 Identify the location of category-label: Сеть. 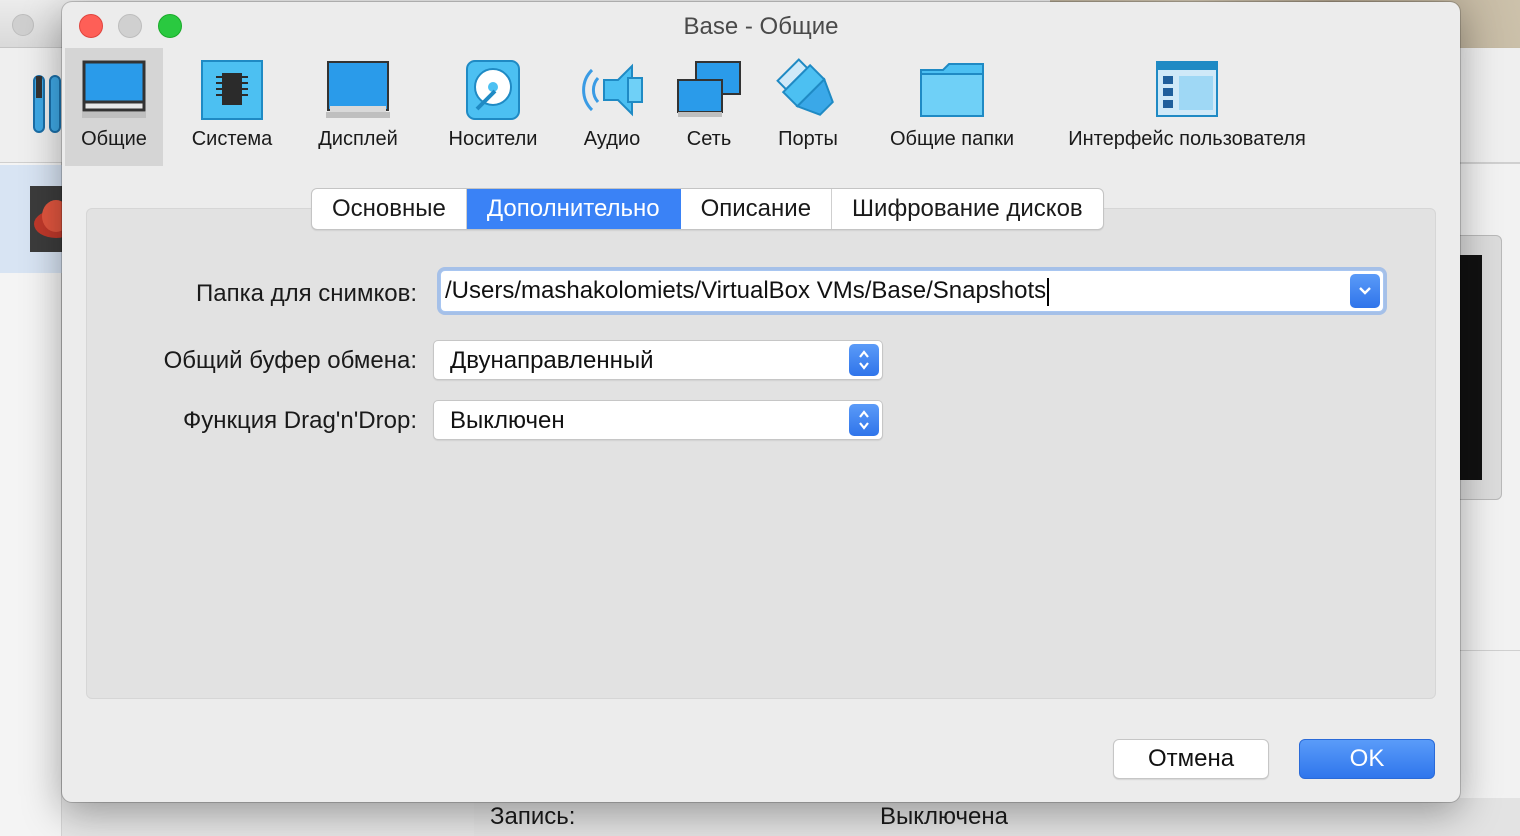
(709, 139).